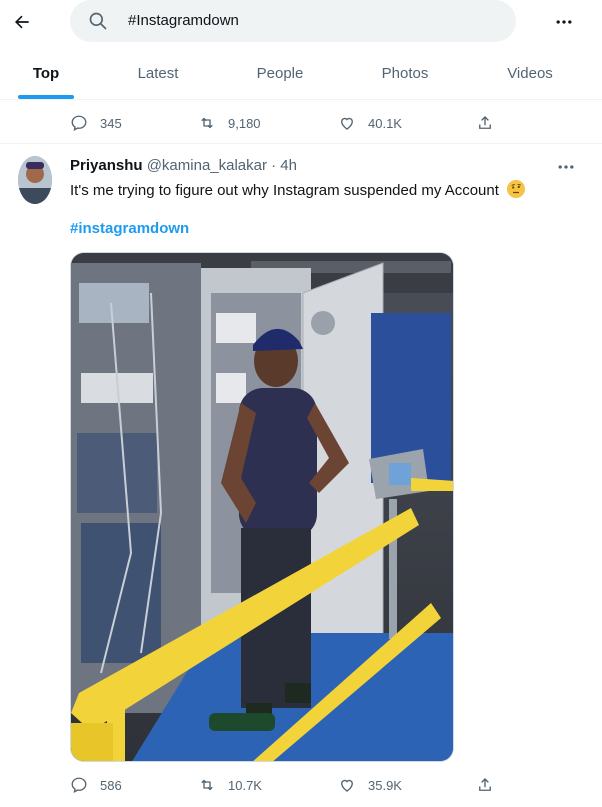  Describe the element at coordinates (22, 22) in the screenshot. I see `back-arrow-icon` at that location.